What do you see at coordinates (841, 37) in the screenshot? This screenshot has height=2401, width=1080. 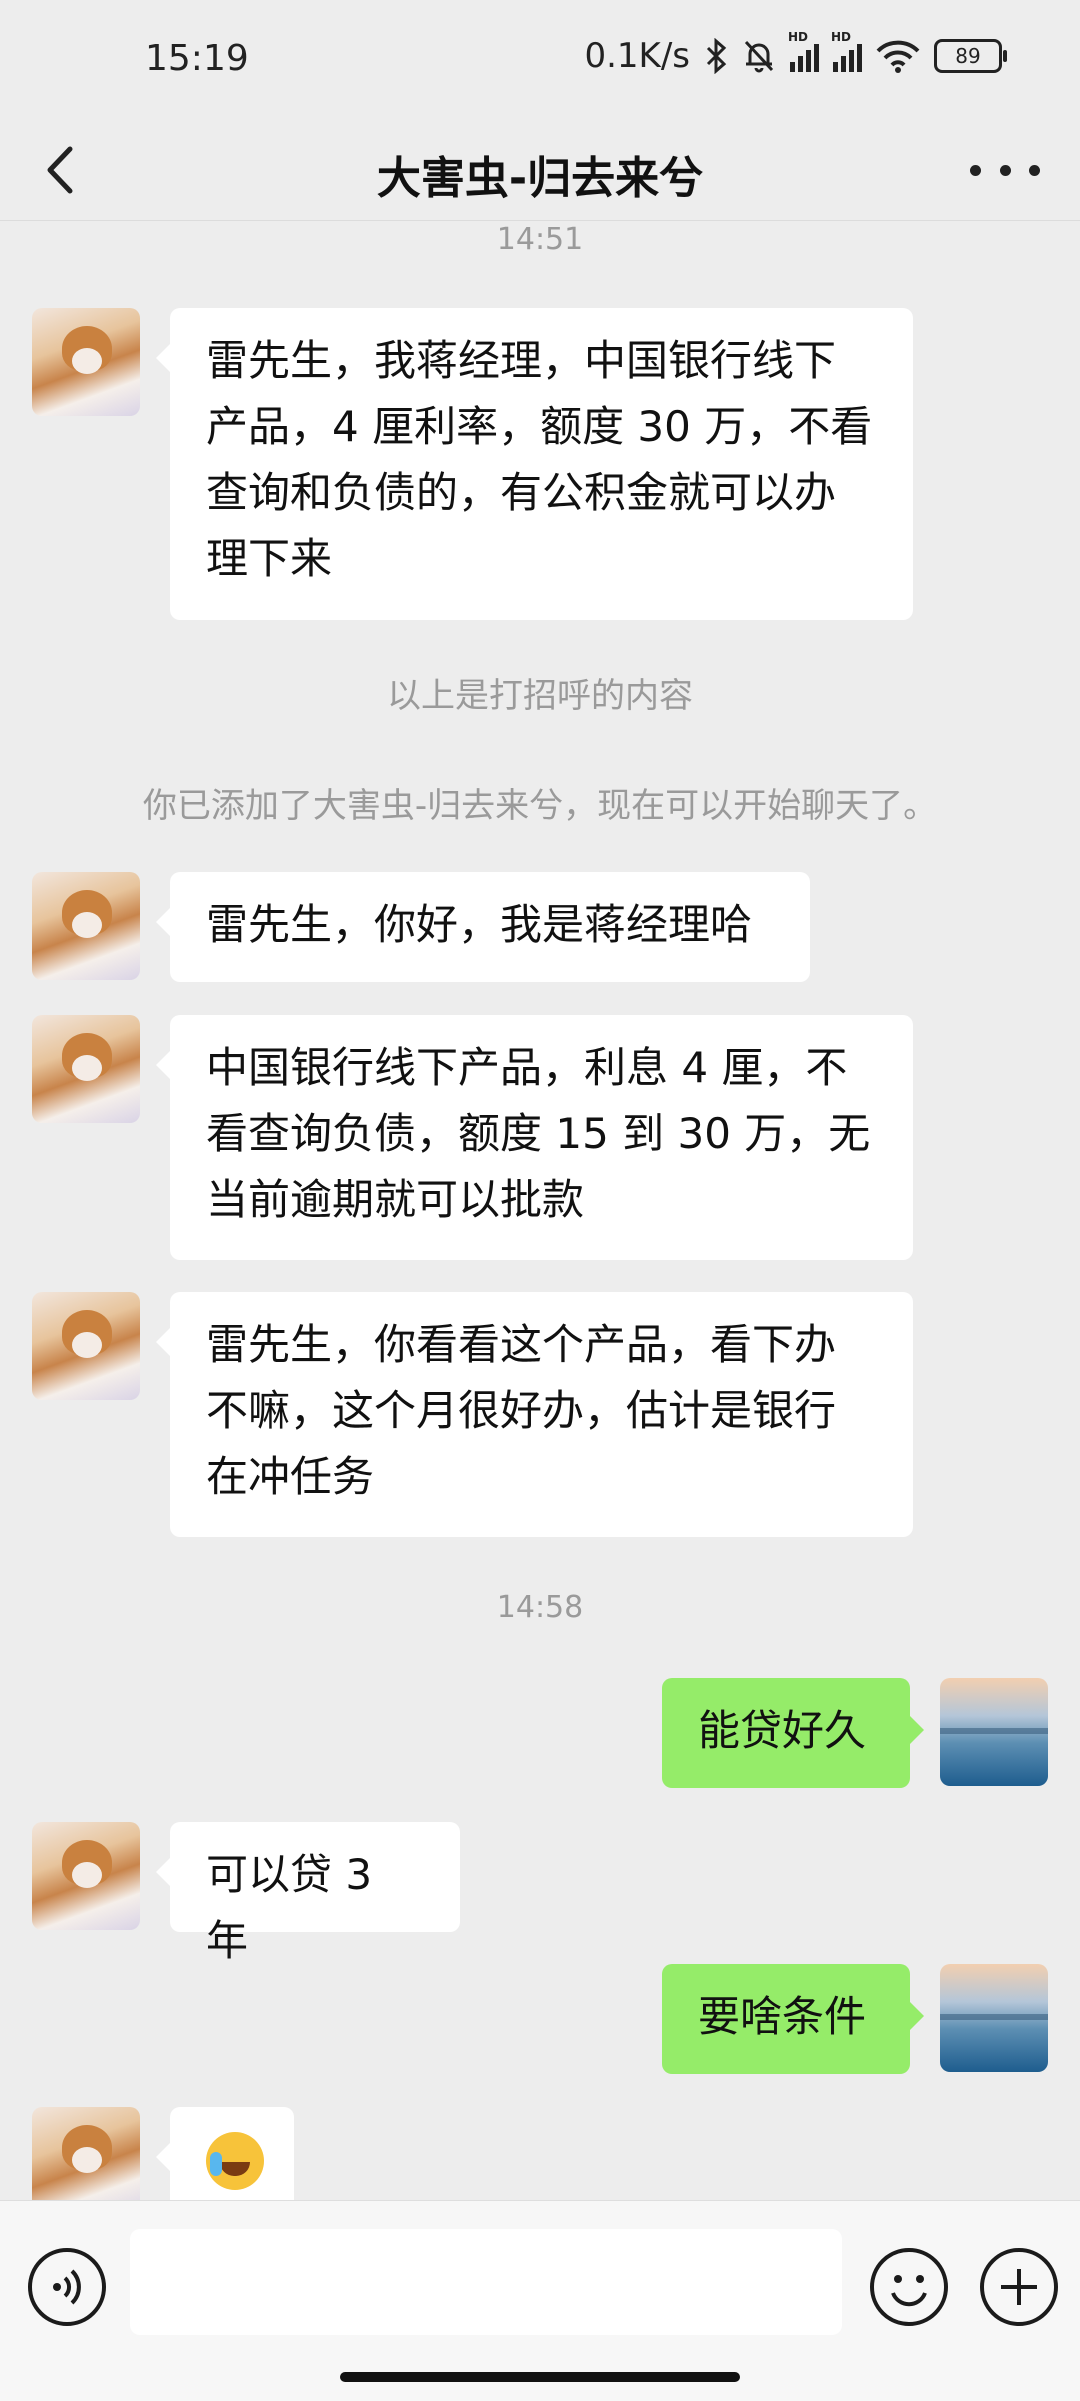 I see `hd-label-2: HD` at bounding box center [841, 37].